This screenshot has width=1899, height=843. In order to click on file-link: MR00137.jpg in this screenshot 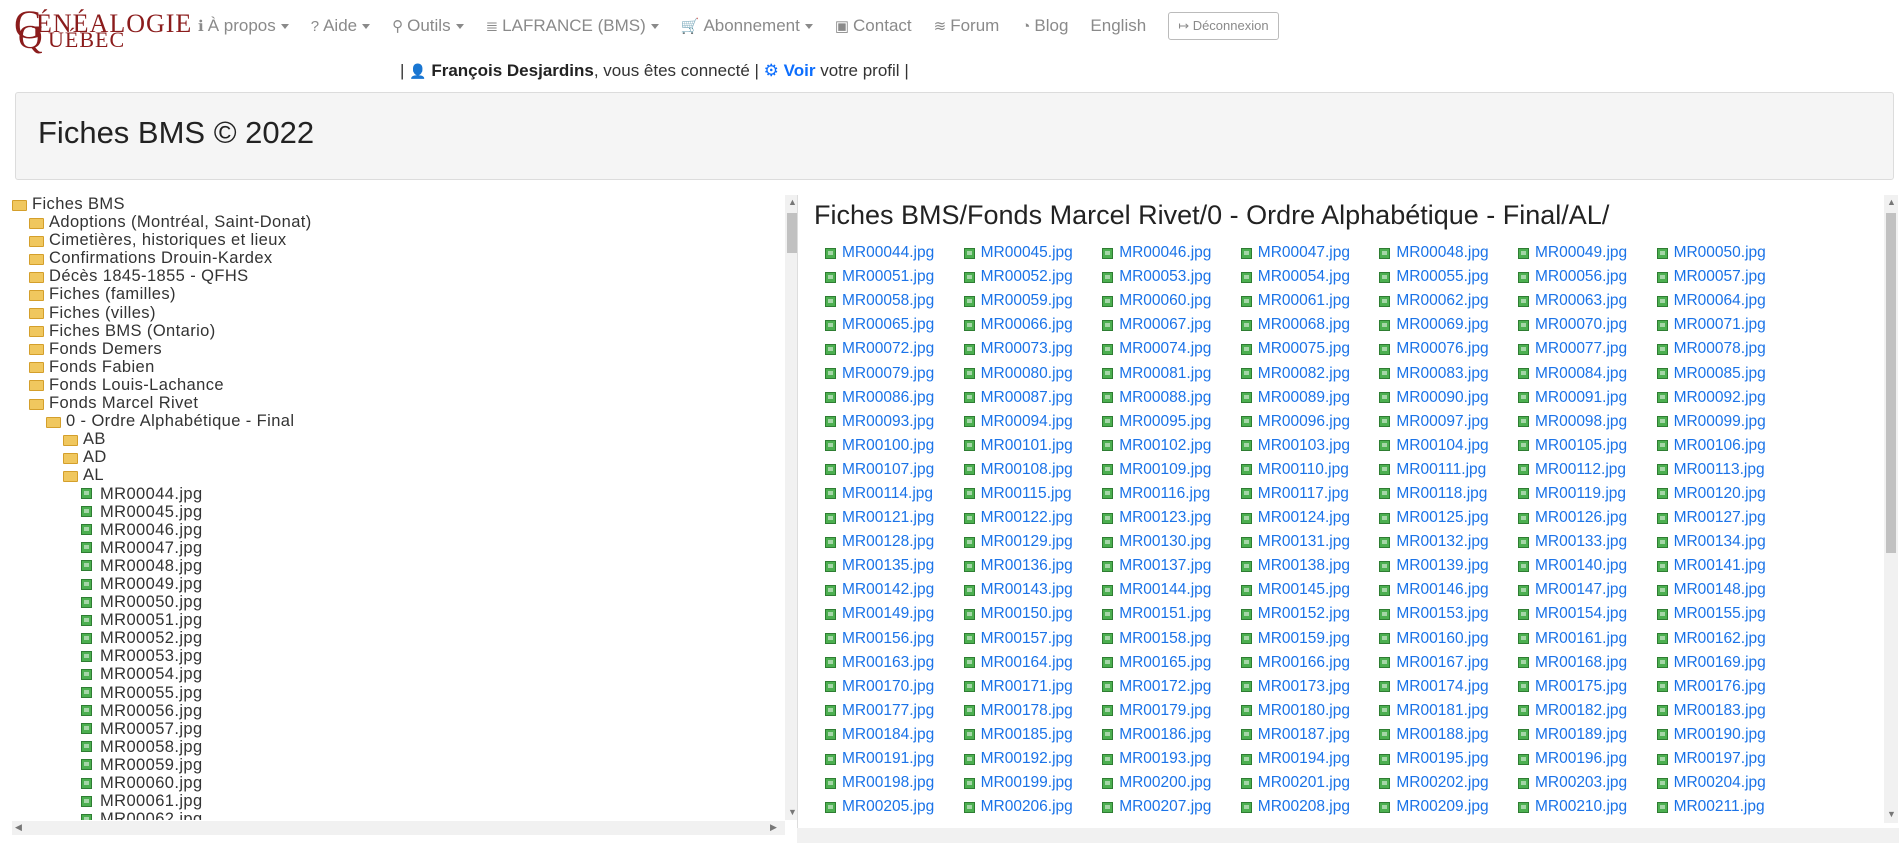, I will do `click(1171, 566)`.